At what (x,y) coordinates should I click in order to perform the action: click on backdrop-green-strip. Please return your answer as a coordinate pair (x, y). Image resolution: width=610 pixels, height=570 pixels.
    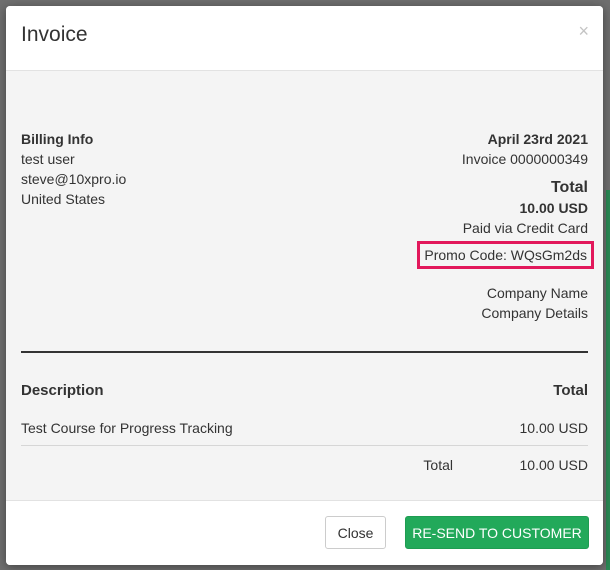
    Looking at the image, I should click on (608, 380).